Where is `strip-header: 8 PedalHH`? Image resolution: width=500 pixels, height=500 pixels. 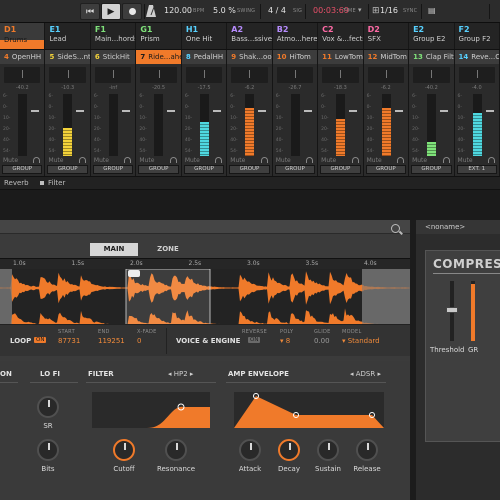
strip-header: 8 PedalHH is located at coordinates (204, 57).